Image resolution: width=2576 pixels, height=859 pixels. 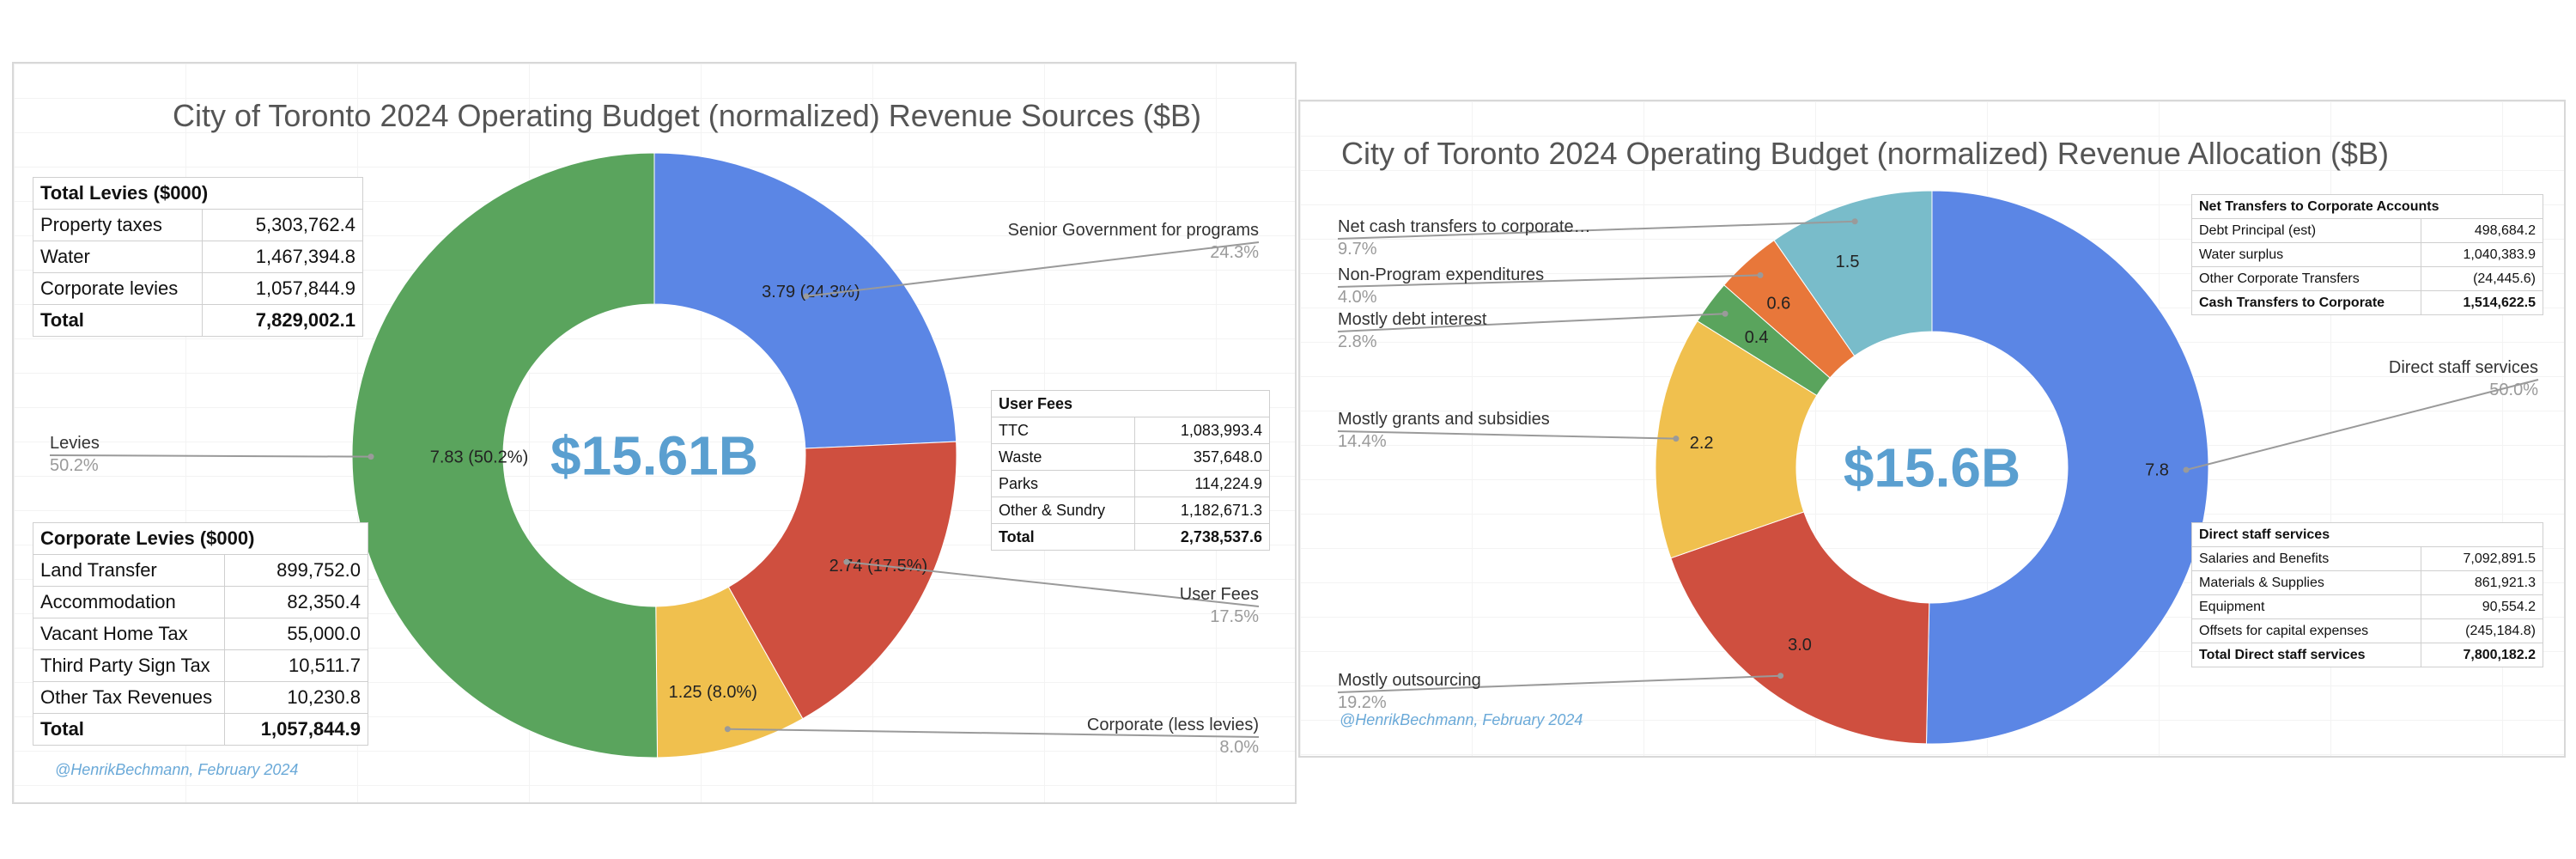 I want to click on row-value: 357,648.0, so click(x=1202, y=457).